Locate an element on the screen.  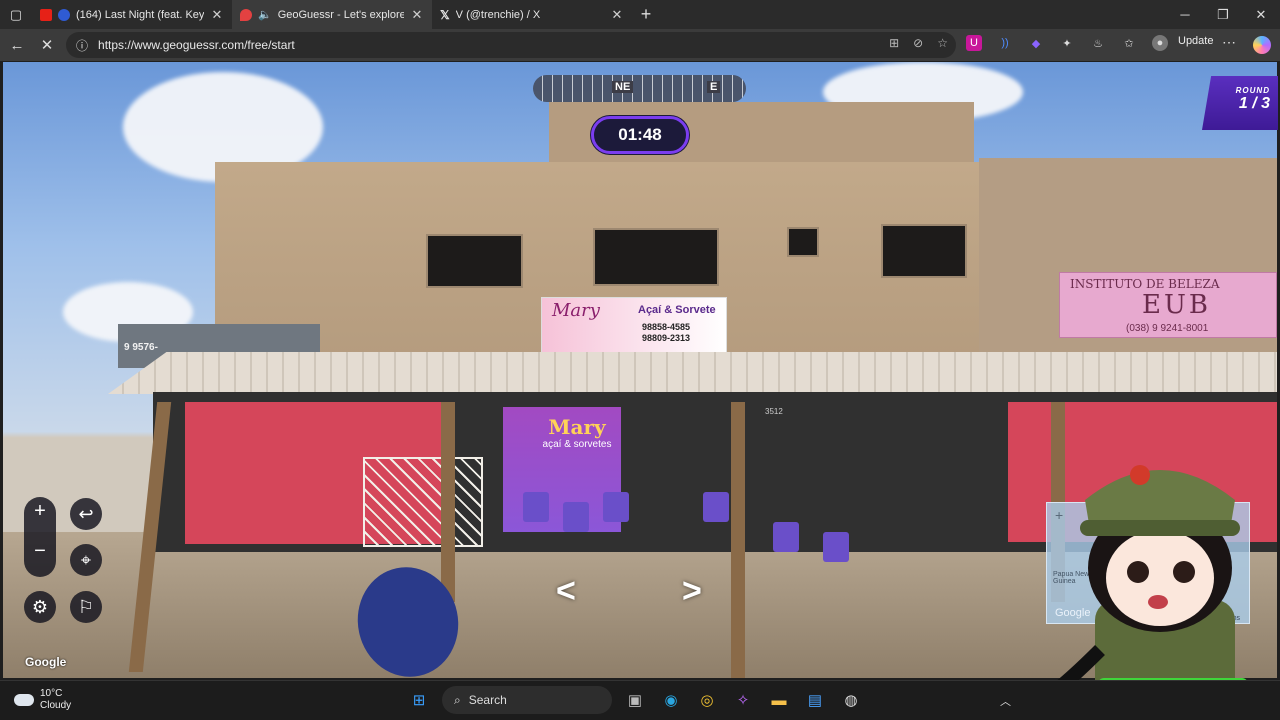
map-pin-icon is located at coordinates (246, 14).